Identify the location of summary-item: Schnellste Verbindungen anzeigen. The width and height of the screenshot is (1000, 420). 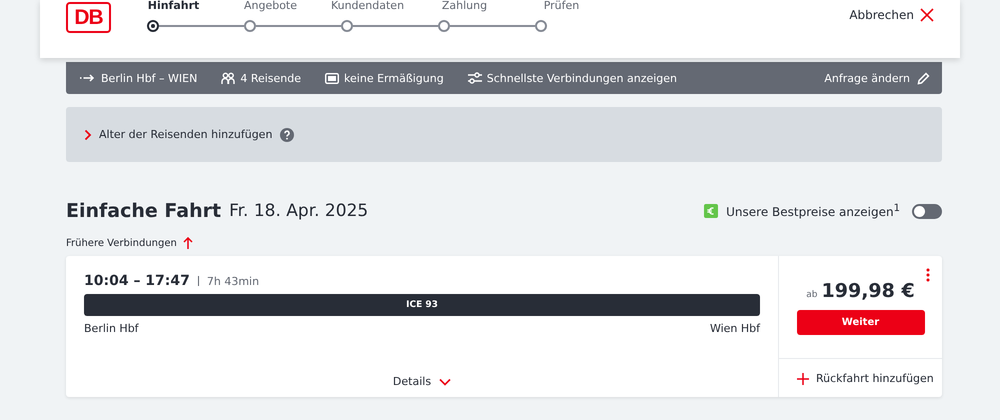
(573, 78).